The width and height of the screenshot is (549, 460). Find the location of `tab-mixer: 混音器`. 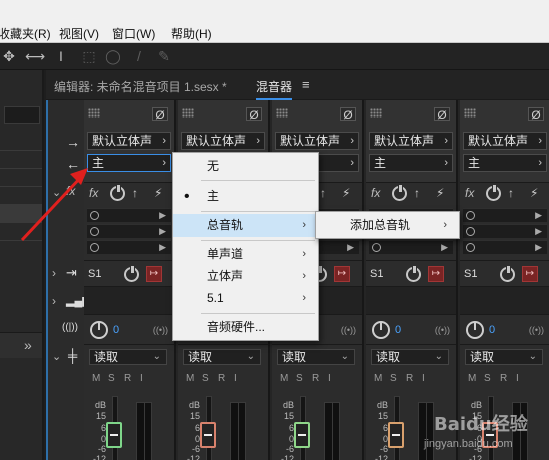

tab-mixer: 混音器 is located at coordinates (274, 89).